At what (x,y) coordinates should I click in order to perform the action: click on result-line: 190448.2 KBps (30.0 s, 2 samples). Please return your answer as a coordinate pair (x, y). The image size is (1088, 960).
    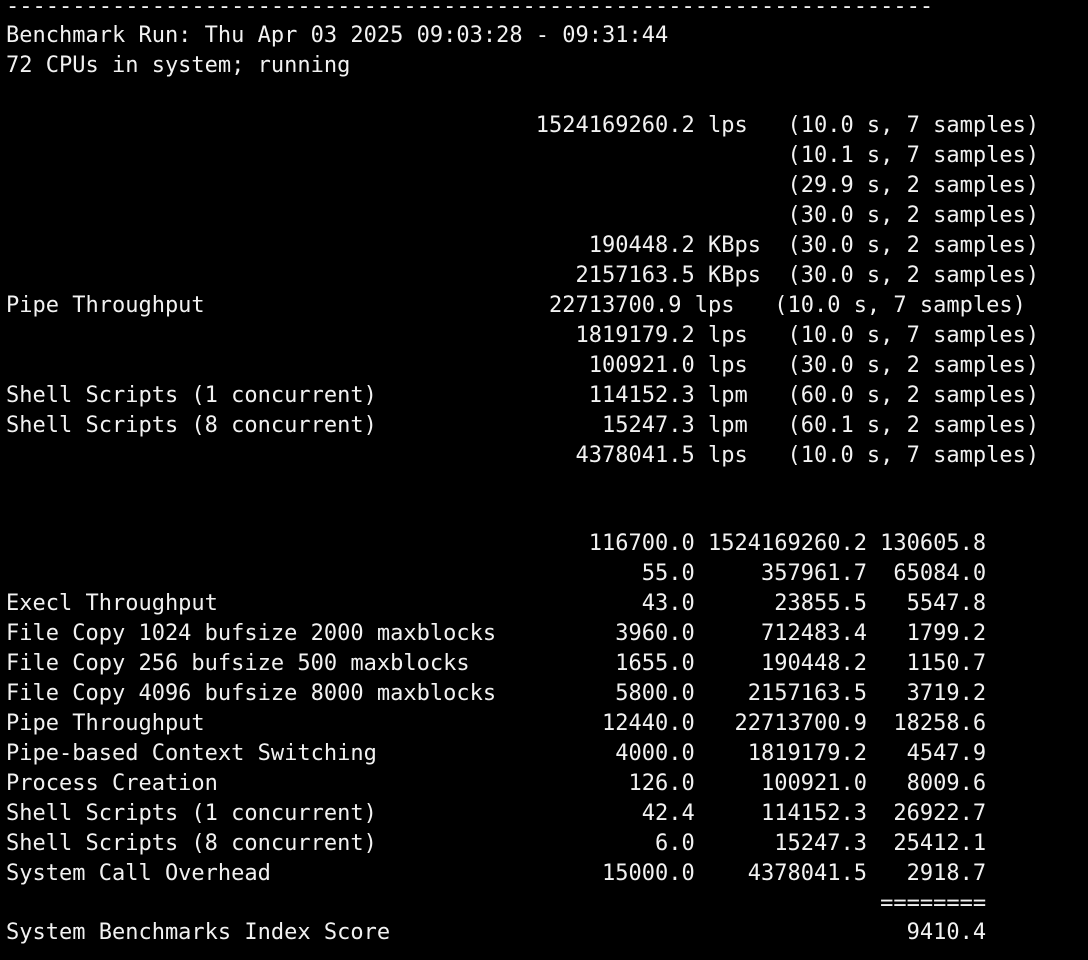
    Looking at the image, I should click on (523, 245).